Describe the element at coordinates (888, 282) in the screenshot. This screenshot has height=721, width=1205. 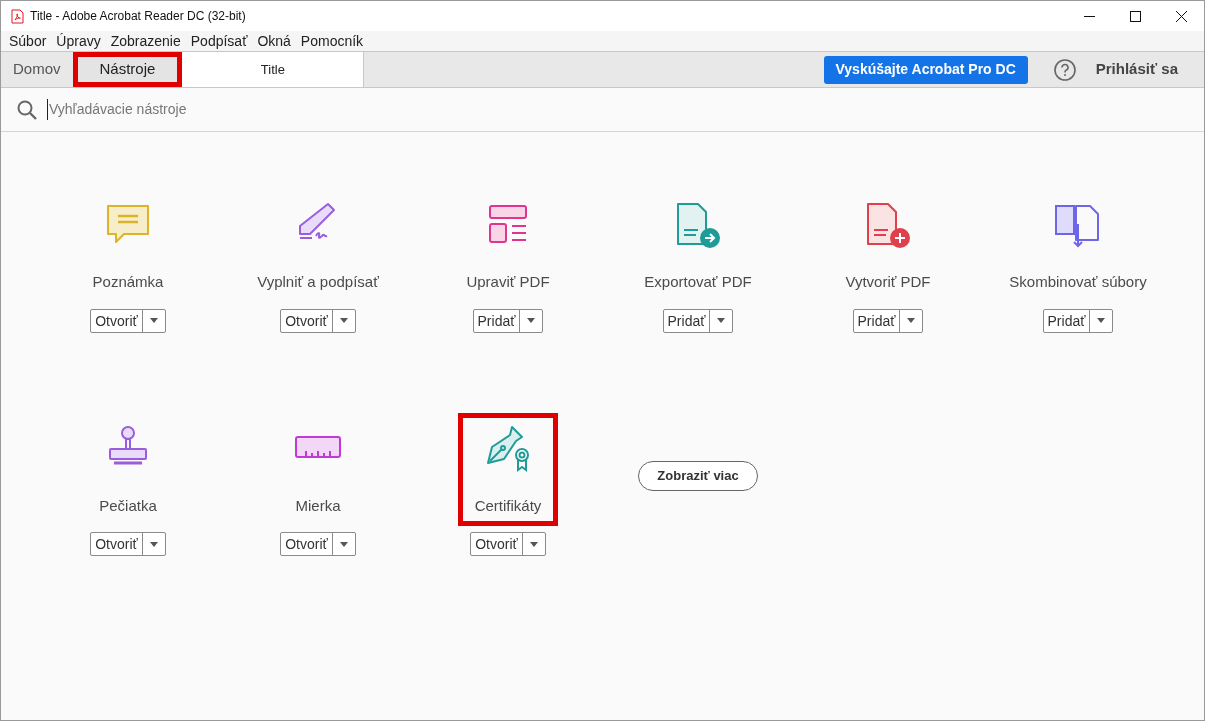
I see `tool-label: Vytvoriť PDF` at that location.